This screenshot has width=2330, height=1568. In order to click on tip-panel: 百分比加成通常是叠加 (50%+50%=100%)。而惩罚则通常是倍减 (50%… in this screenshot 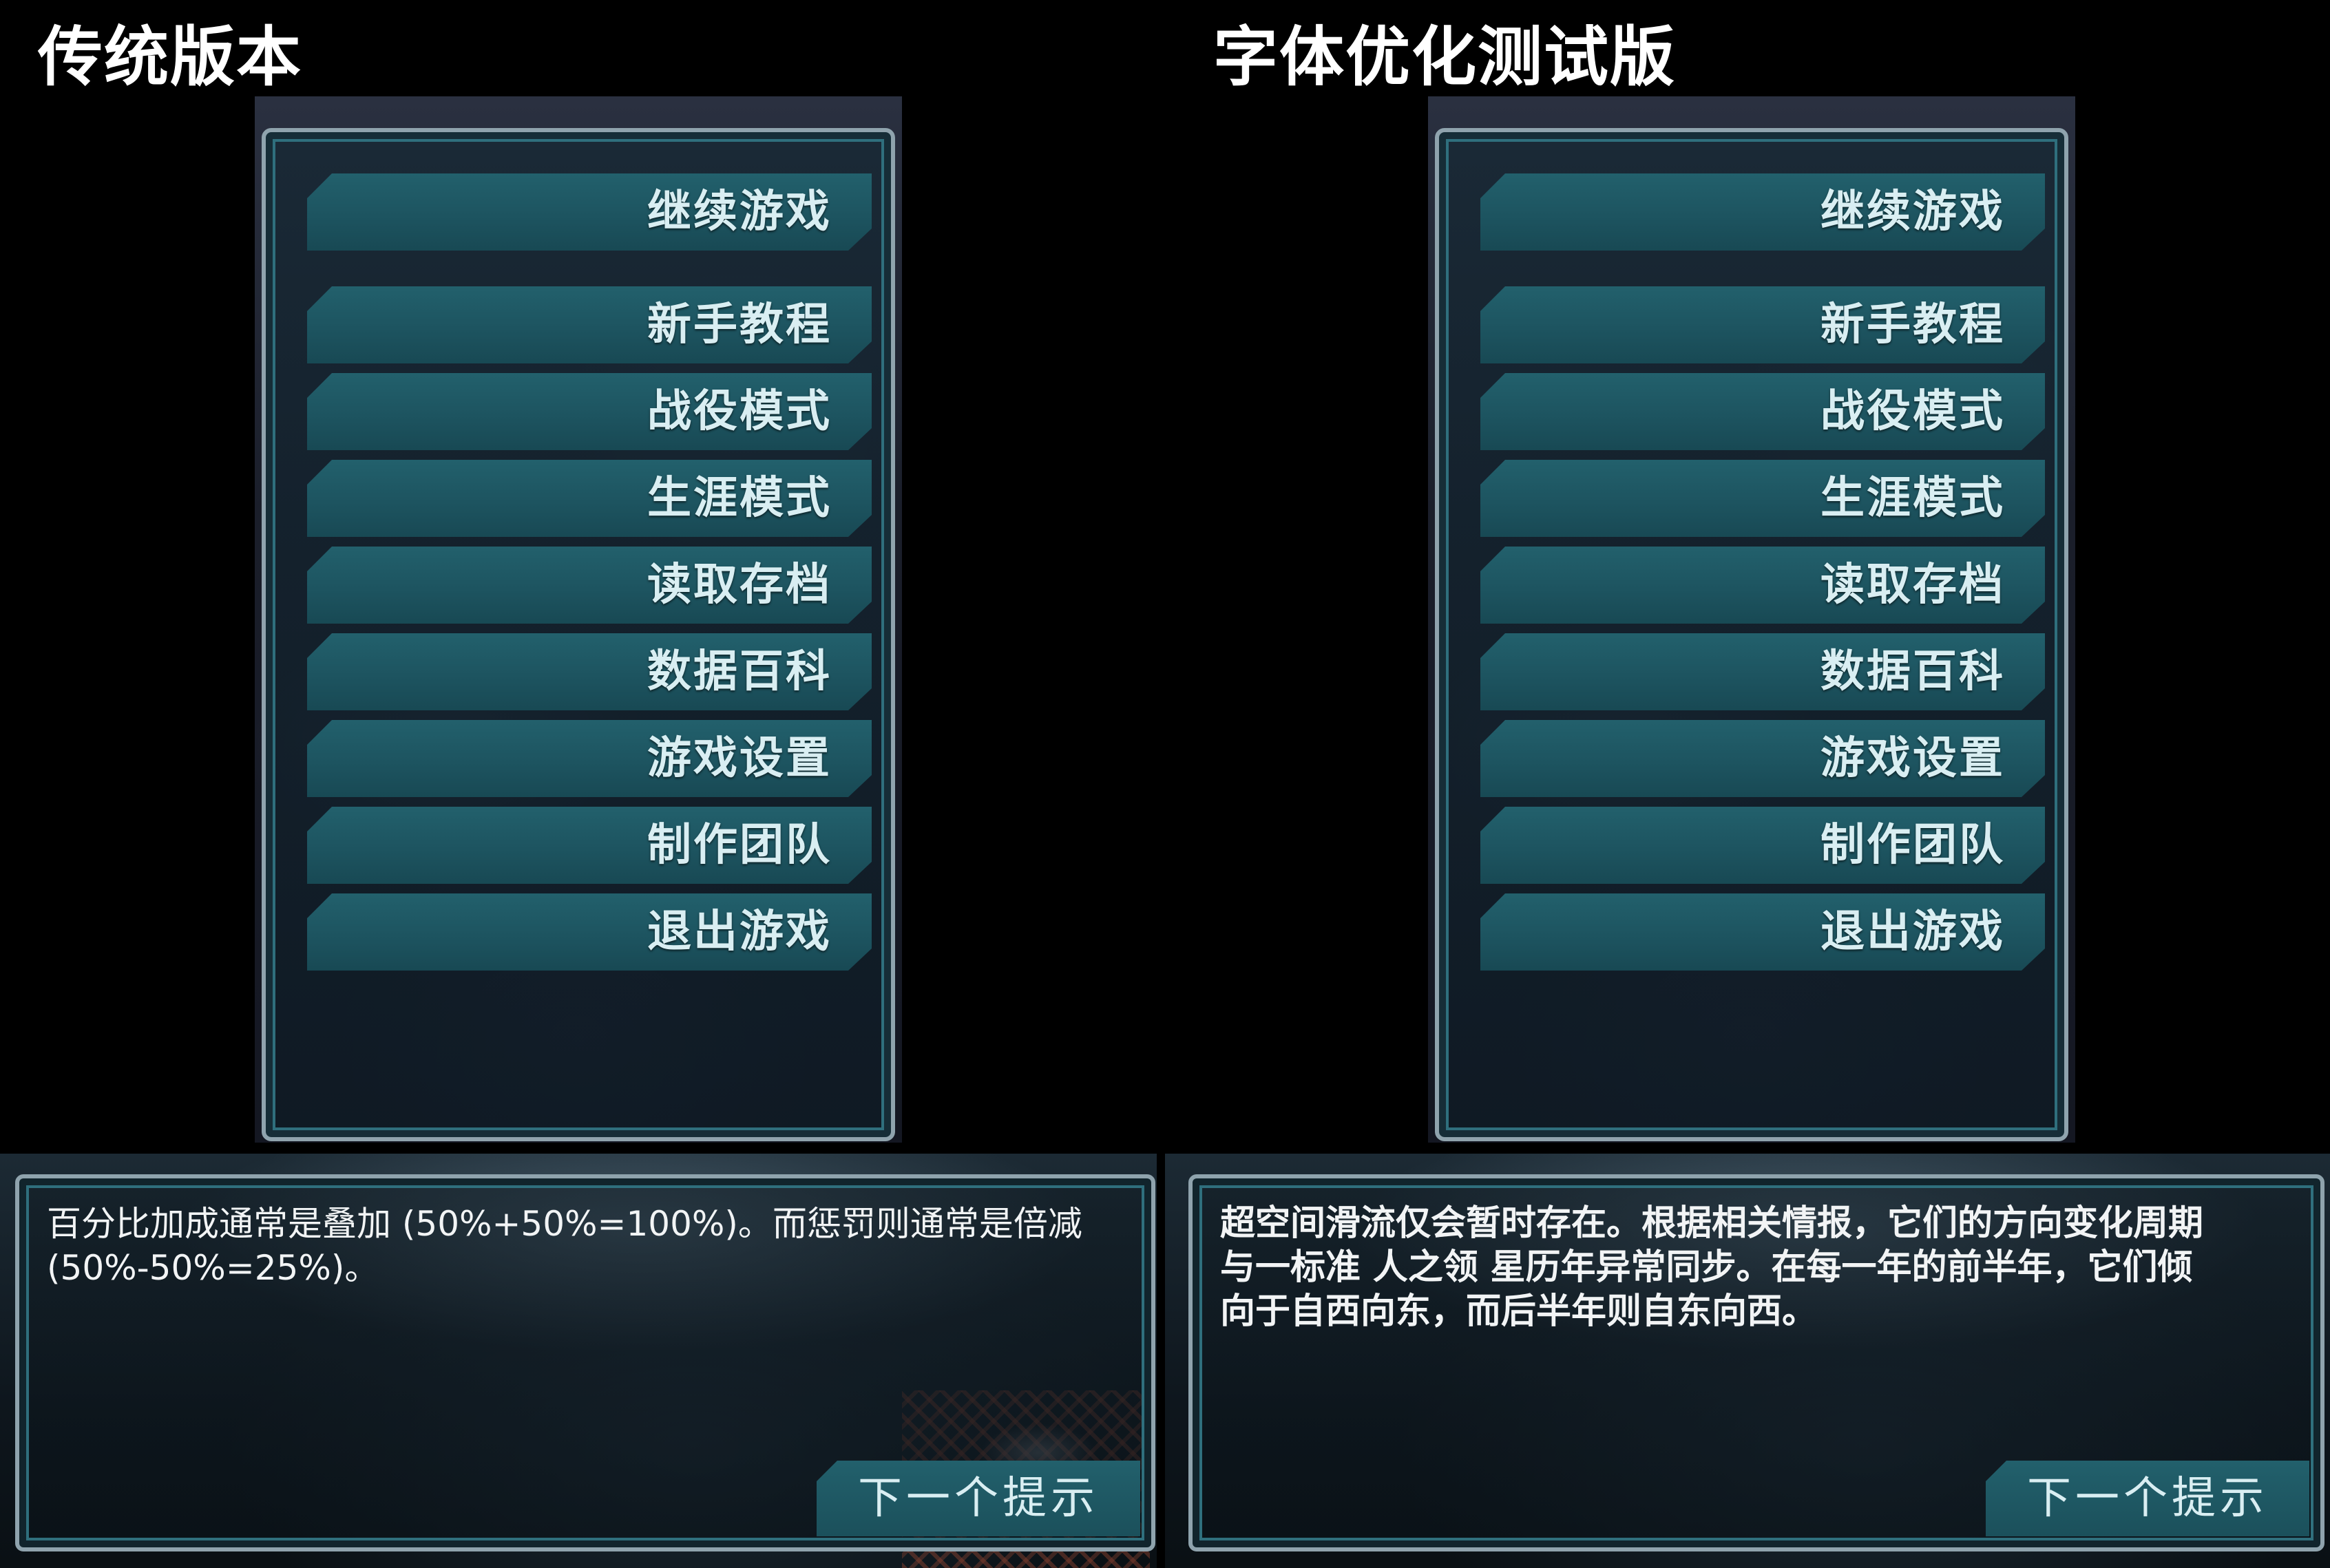, I will do `click(585, 1362)`.